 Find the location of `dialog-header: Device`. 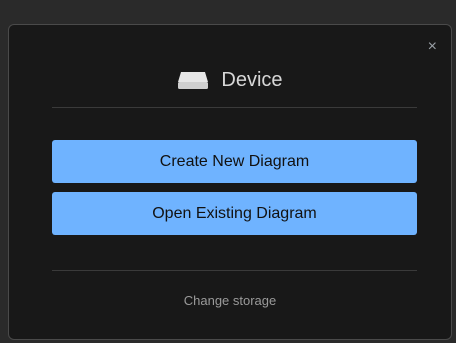

dialog-header: Device is located at coordinates (230, 80).